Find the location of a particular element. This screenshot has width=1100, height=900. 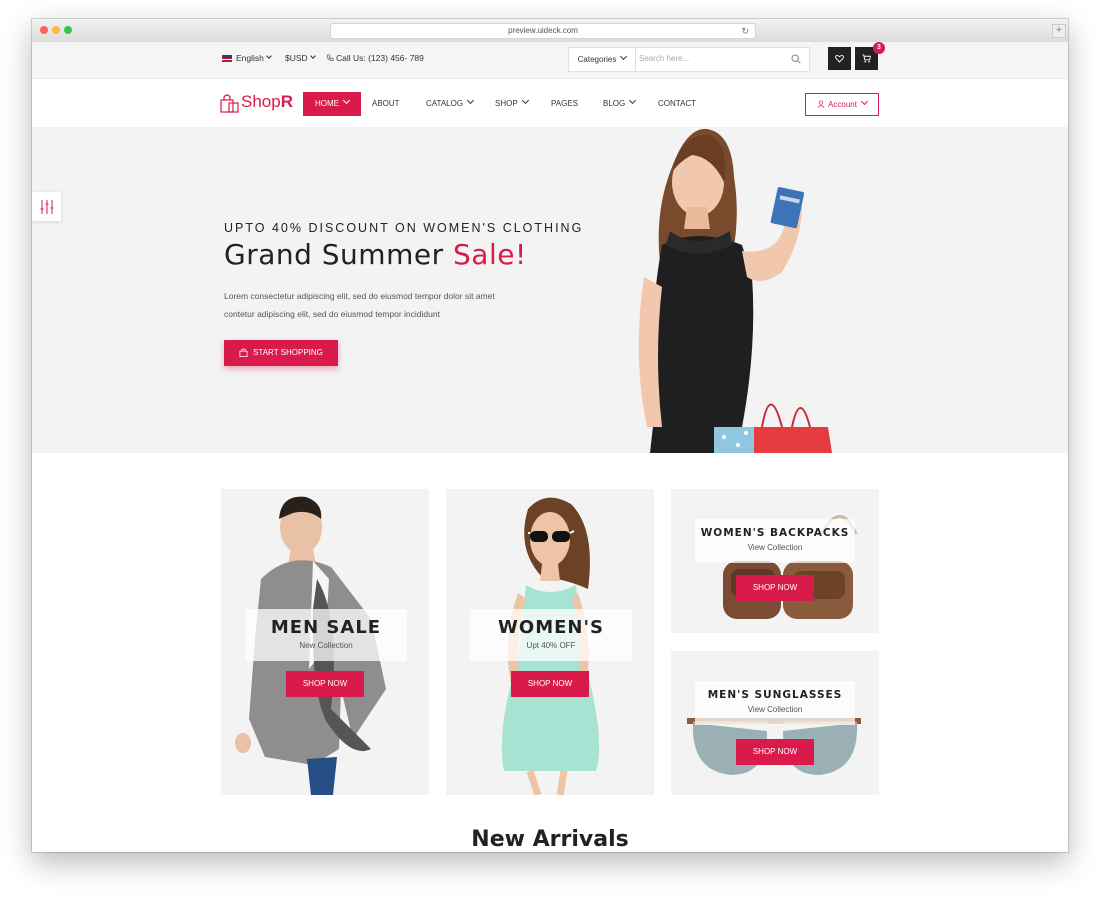

cart-count-badge: 3 is located at coordinates (879, 48).